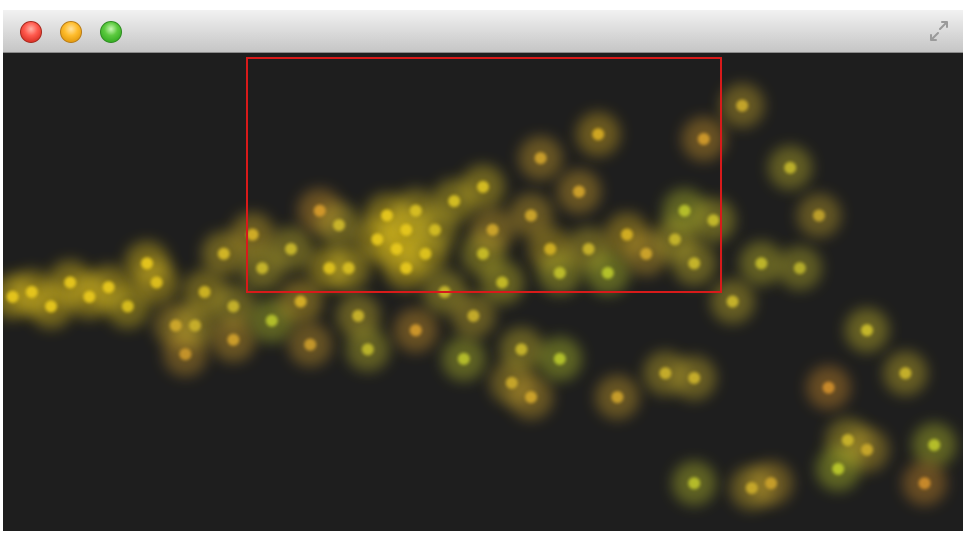 Image resolution: width=965 pixels, height=534 pixels. What do you see at coordinates (31, 32) in the screenshot?
I see `close-button` at bounding box center [31, 32].